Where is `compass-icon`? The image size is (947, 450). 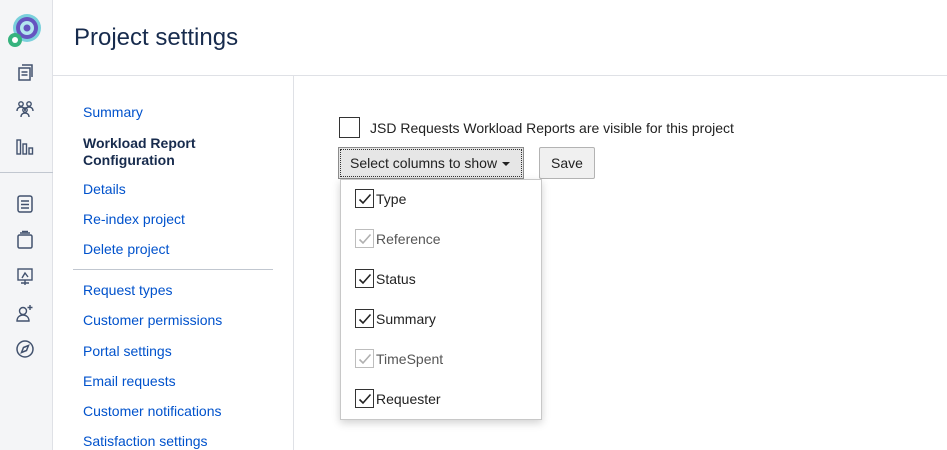 compass-icon is located at coordinates (25, 349).